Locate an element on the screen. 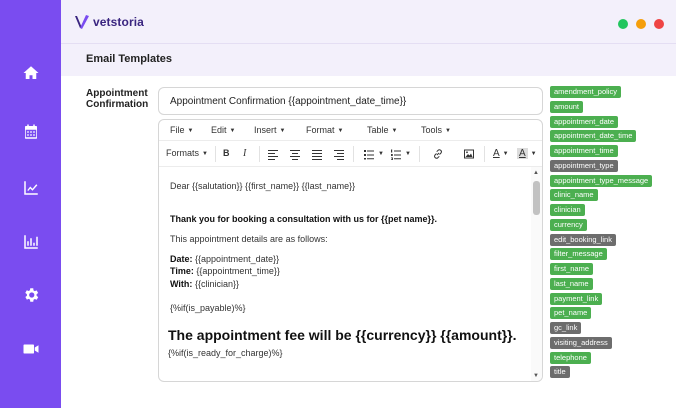 Image resolution: width=676 pixels, height=408 pixels. text-color-icon: A is located at coordinates (496, 153).